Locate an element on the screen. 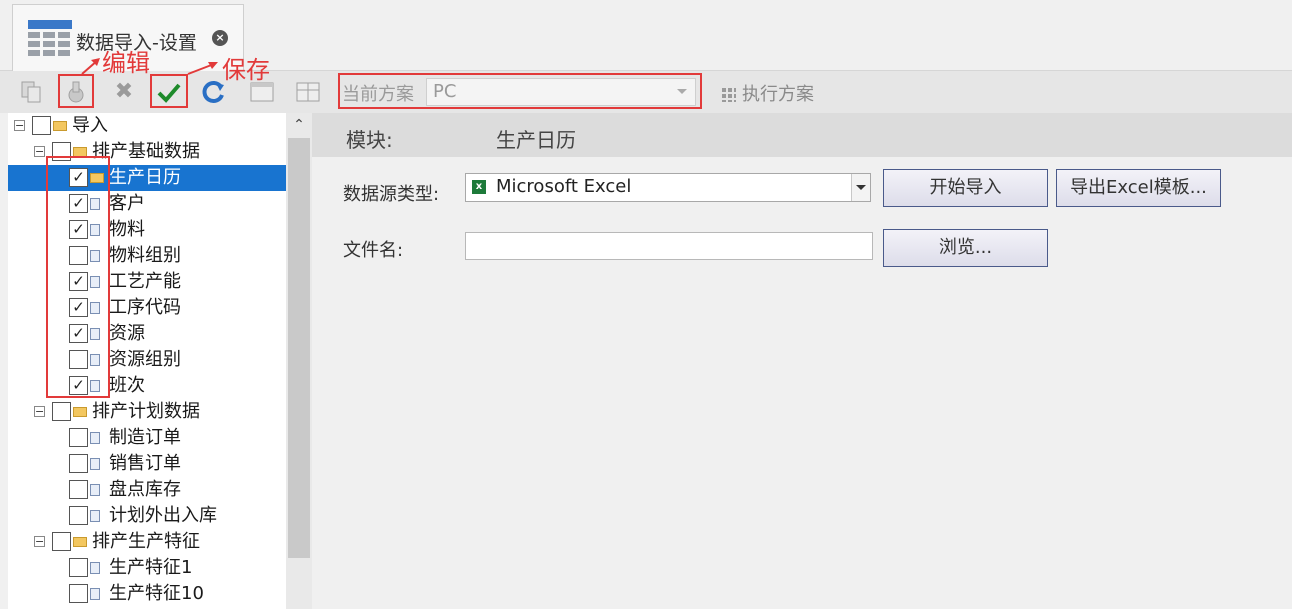 The width and height of the screenshot is (1292, 609). tree-node-label: 物料组别 is located at coordinates (145, 255).